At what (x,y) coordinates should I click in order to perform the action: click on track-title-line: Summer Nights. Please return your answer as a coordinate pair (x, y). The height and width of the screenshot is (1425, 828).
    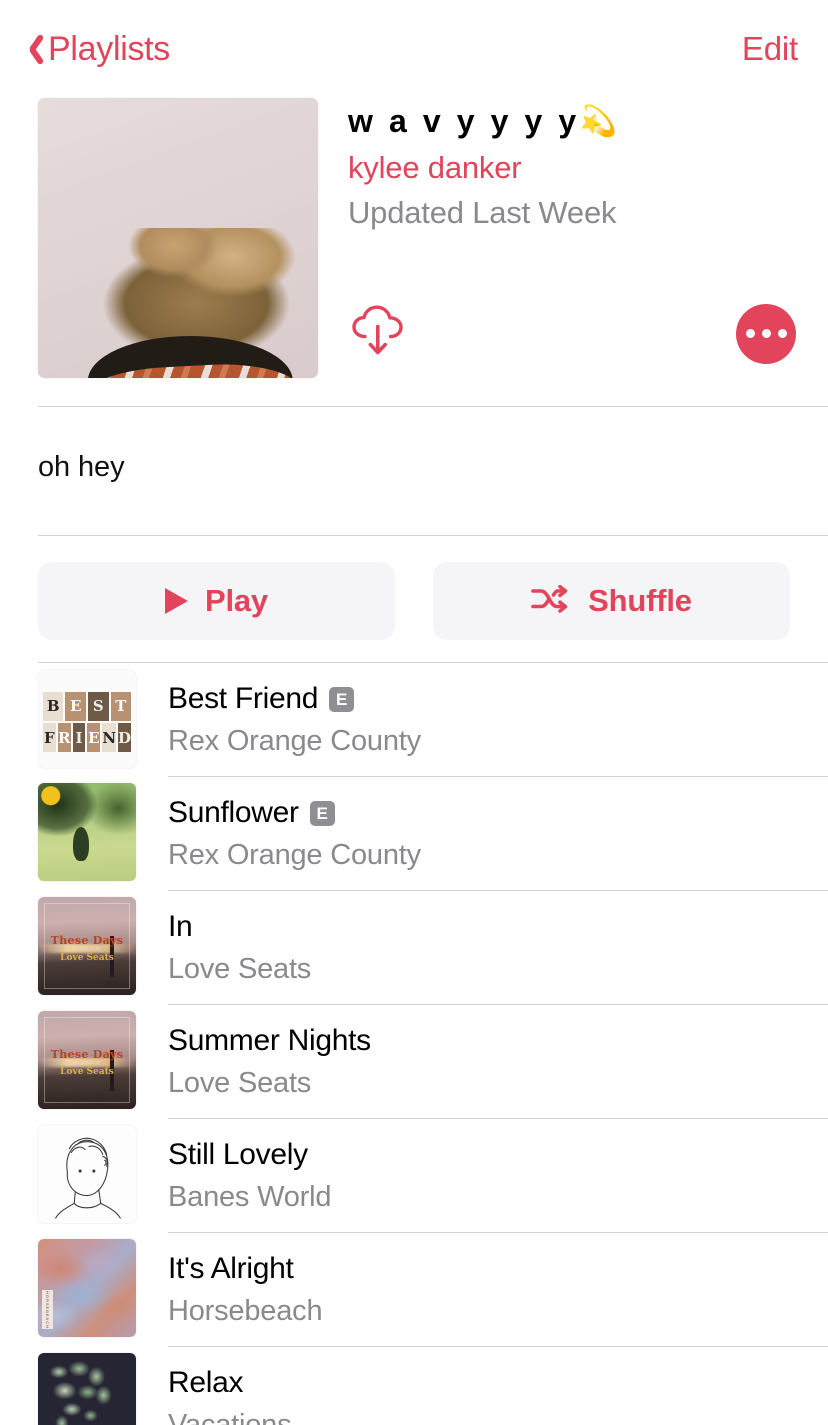
    Looking at the image, I should click on (498, 1041).